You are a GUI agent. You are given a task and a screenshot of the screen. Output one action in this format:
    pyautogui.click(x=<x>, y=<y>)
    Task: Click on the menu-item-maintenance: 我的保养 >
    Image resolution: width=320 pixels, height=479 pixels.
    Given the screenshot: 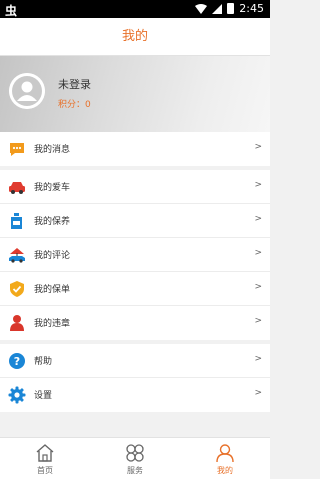 What is the action you would take?
    pyautogui.click(x=135, y=221)
    